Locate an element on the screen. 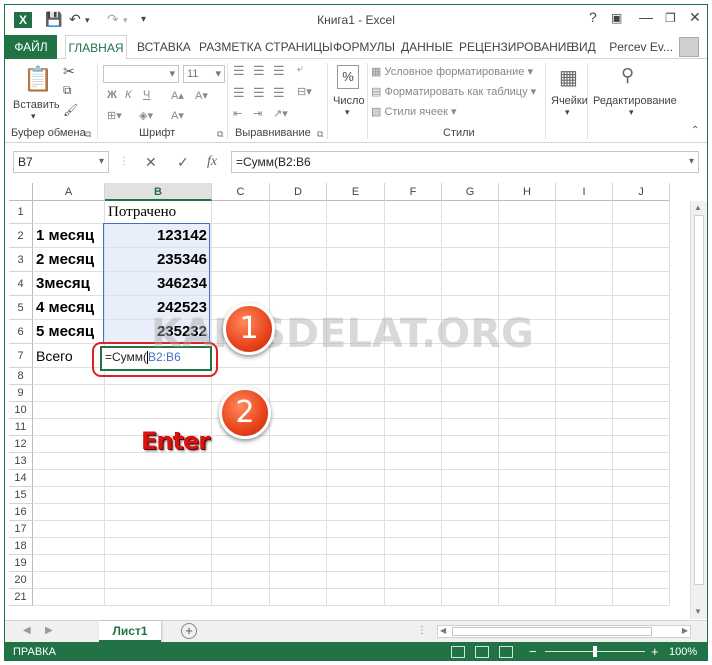 This screenshot has height=665, width=712. avatar is located at coordinates (689, 47).